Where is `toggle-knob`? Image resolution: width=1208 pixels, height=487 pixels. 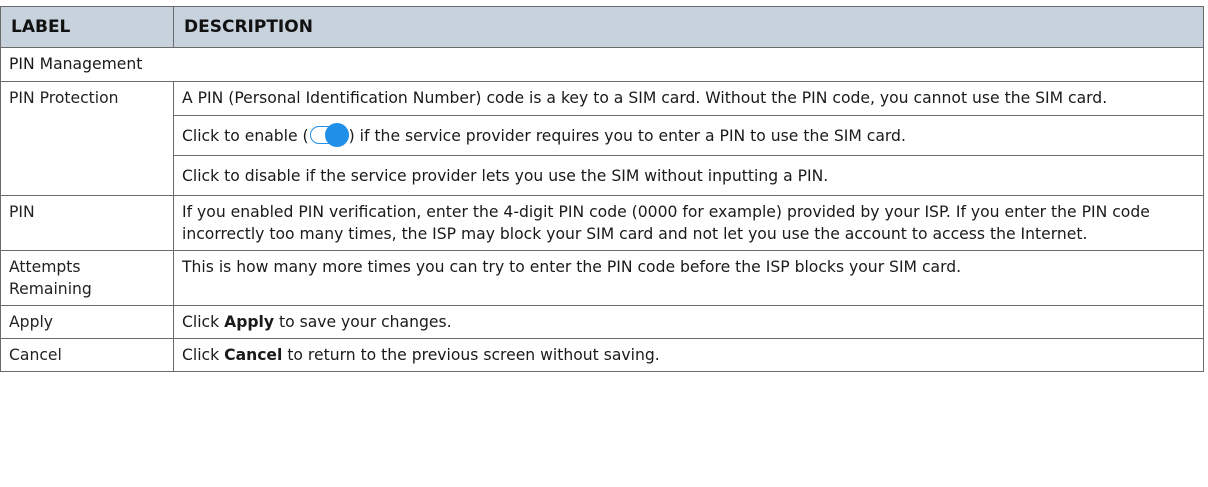
toggle-knob is located at coordinates (336, 135).